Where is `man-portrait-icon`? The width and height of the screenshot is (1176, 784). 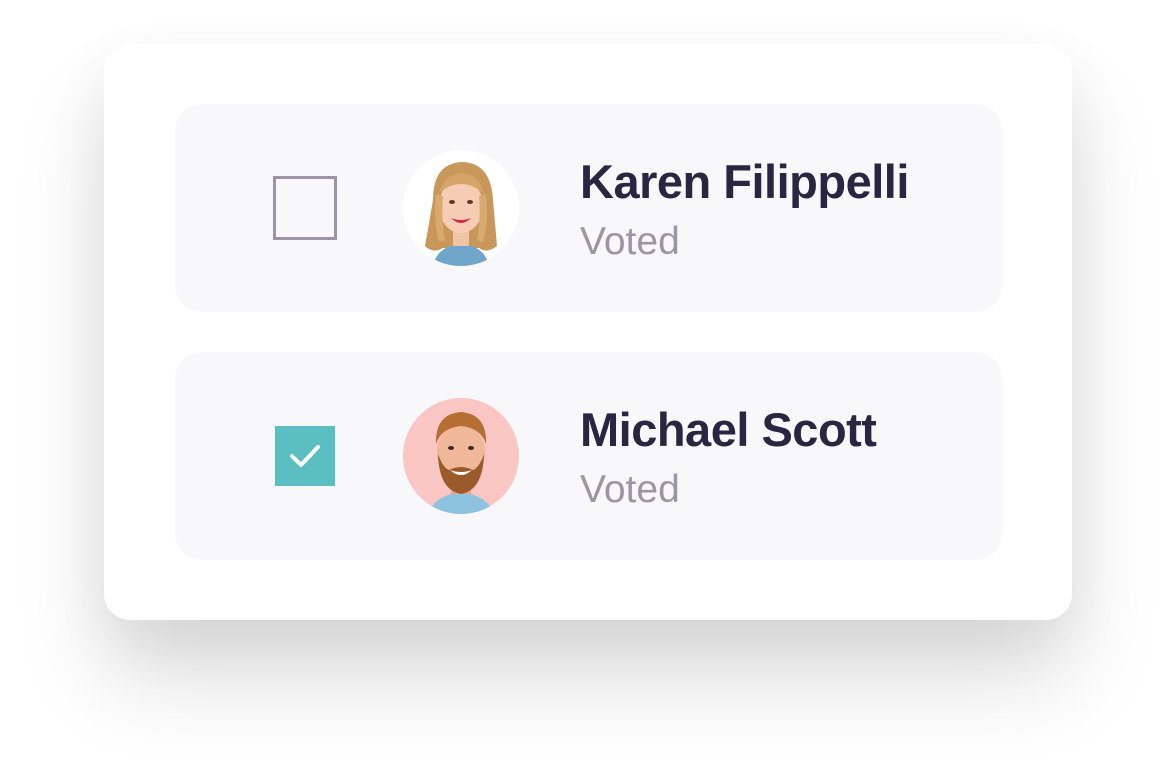
man-portrait-icon is located at coordinates (461, 456).